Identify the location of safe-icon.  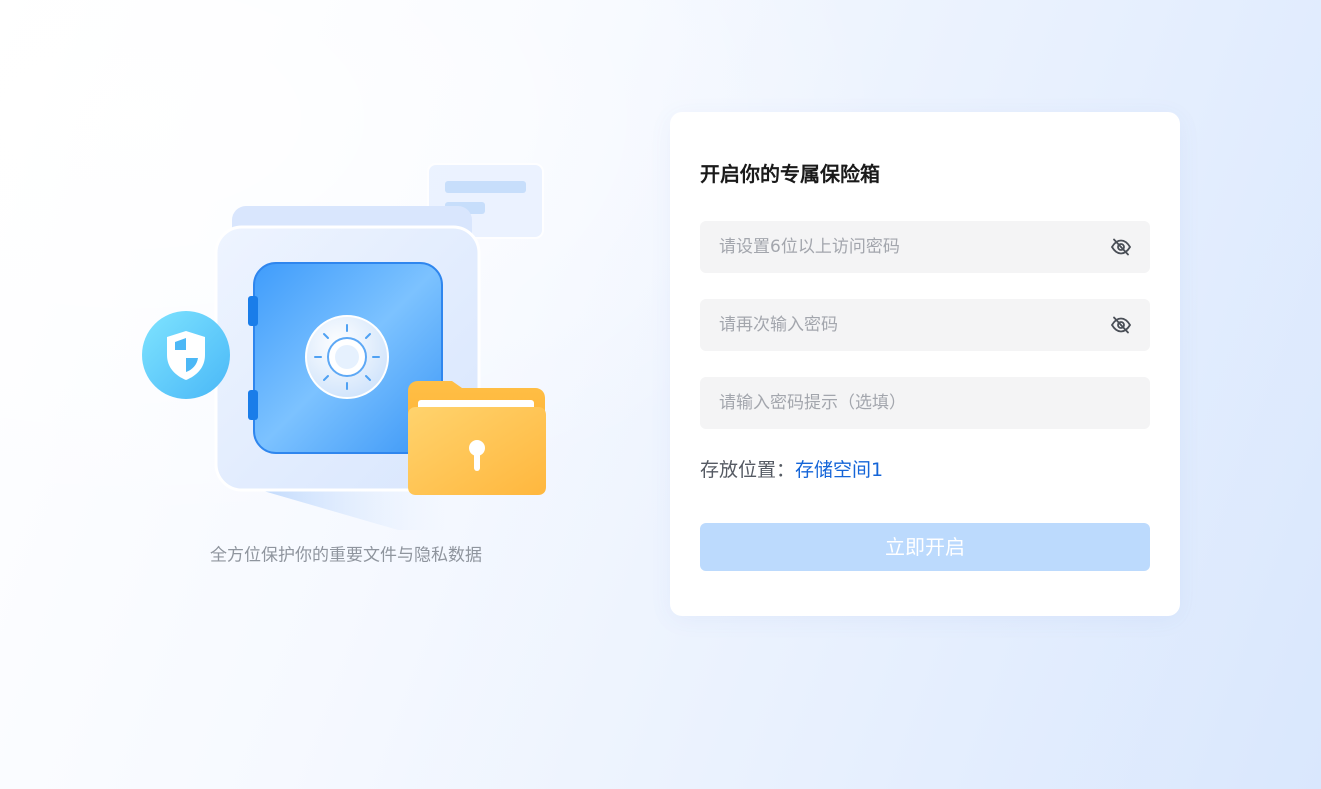
(347, 357).